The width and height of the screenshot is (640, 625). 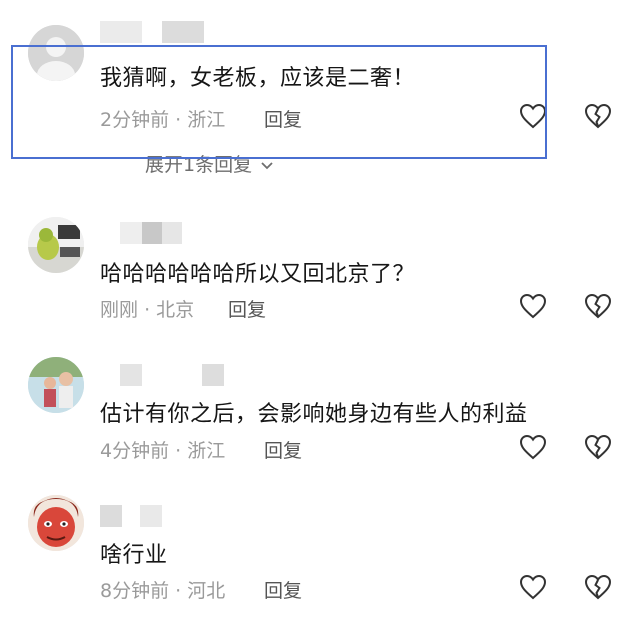 I want to click on comment-meta: 4分钟前 · 浙江, so click(x=162, y=449).